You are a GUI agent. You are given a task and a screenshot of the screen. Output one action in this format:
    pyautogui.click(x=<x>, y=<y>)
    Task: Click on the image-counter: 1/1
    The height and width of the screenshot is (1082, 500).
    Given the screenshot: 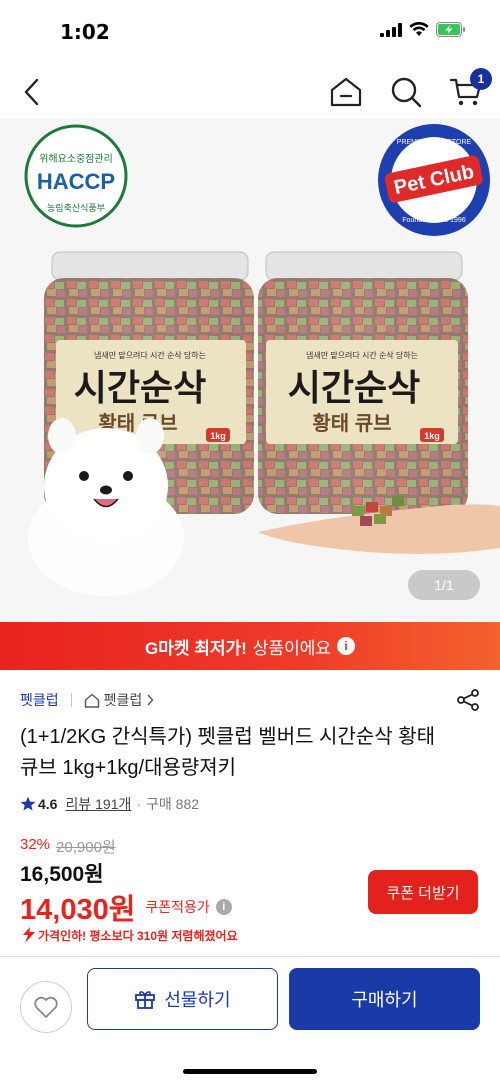 What is the action you would take?
    pyautogui.click(x=444, y=585)
    